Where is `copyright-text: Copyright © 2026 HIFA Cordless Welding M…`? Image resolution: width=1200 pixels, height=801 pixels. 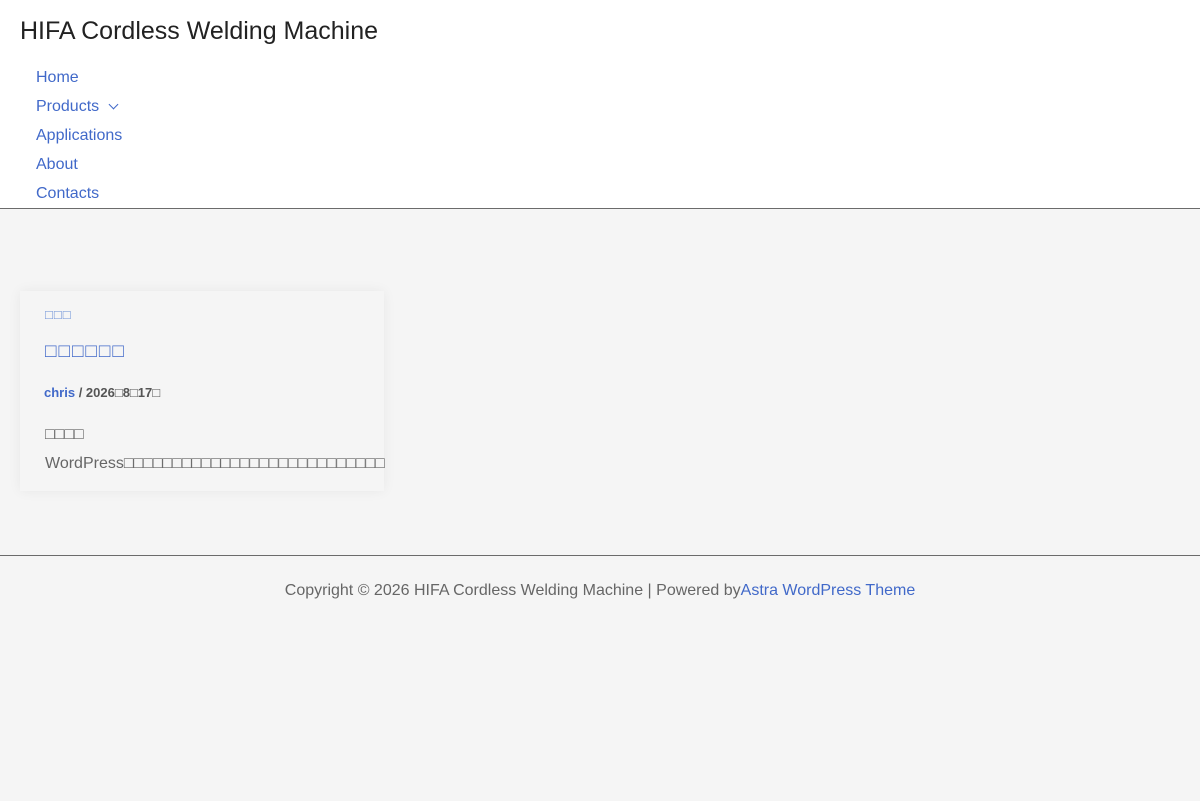
copyright-text: Copyright © 2026 HIFA Cordless Welding M… is located at coordinates (512, 590).